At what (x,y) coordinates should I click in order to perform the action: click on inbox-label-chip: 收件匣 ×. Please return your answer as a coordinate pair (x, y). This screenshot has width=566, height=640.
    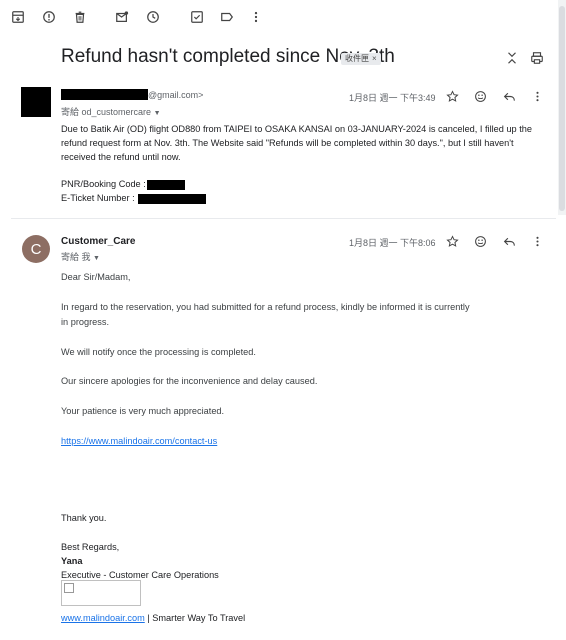
    Looking at the image, I should click on (361, 59).